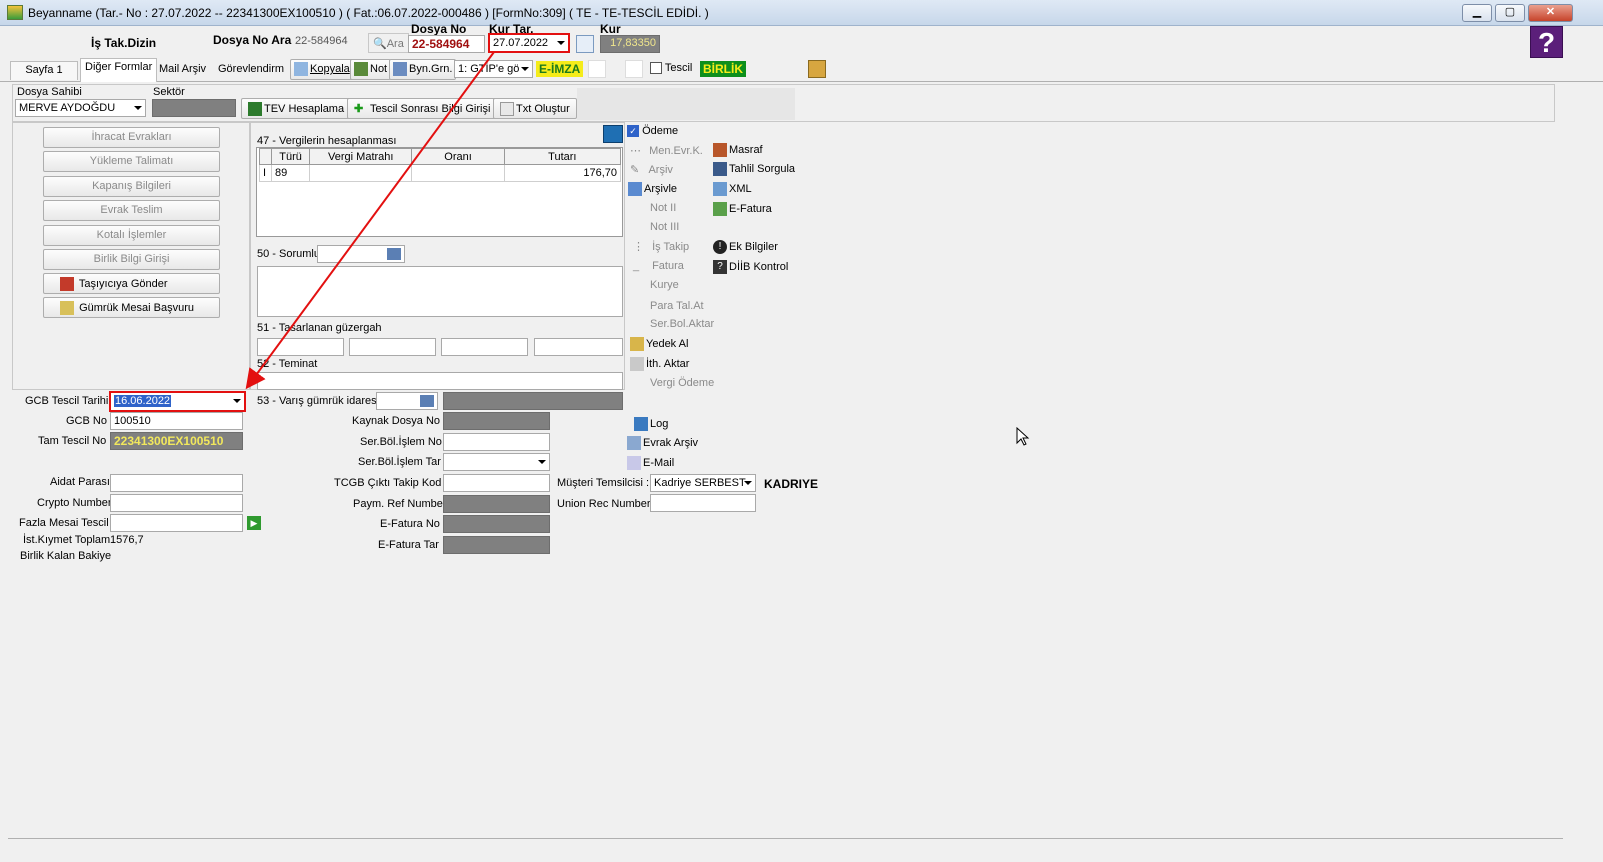  Describe the element at coordinates (370, 220) in the screenshot. I see `annotation-arrow` at that location.